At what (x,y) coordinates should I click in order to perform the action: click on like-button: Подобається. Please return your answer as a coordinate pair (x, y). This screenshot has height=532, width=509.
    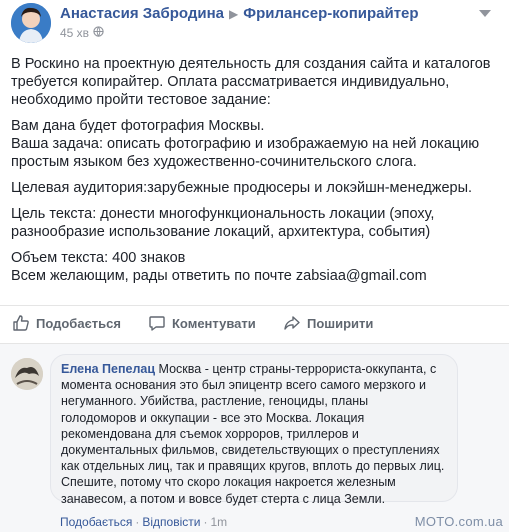
    Looking at the image, I should click on (66, 323).